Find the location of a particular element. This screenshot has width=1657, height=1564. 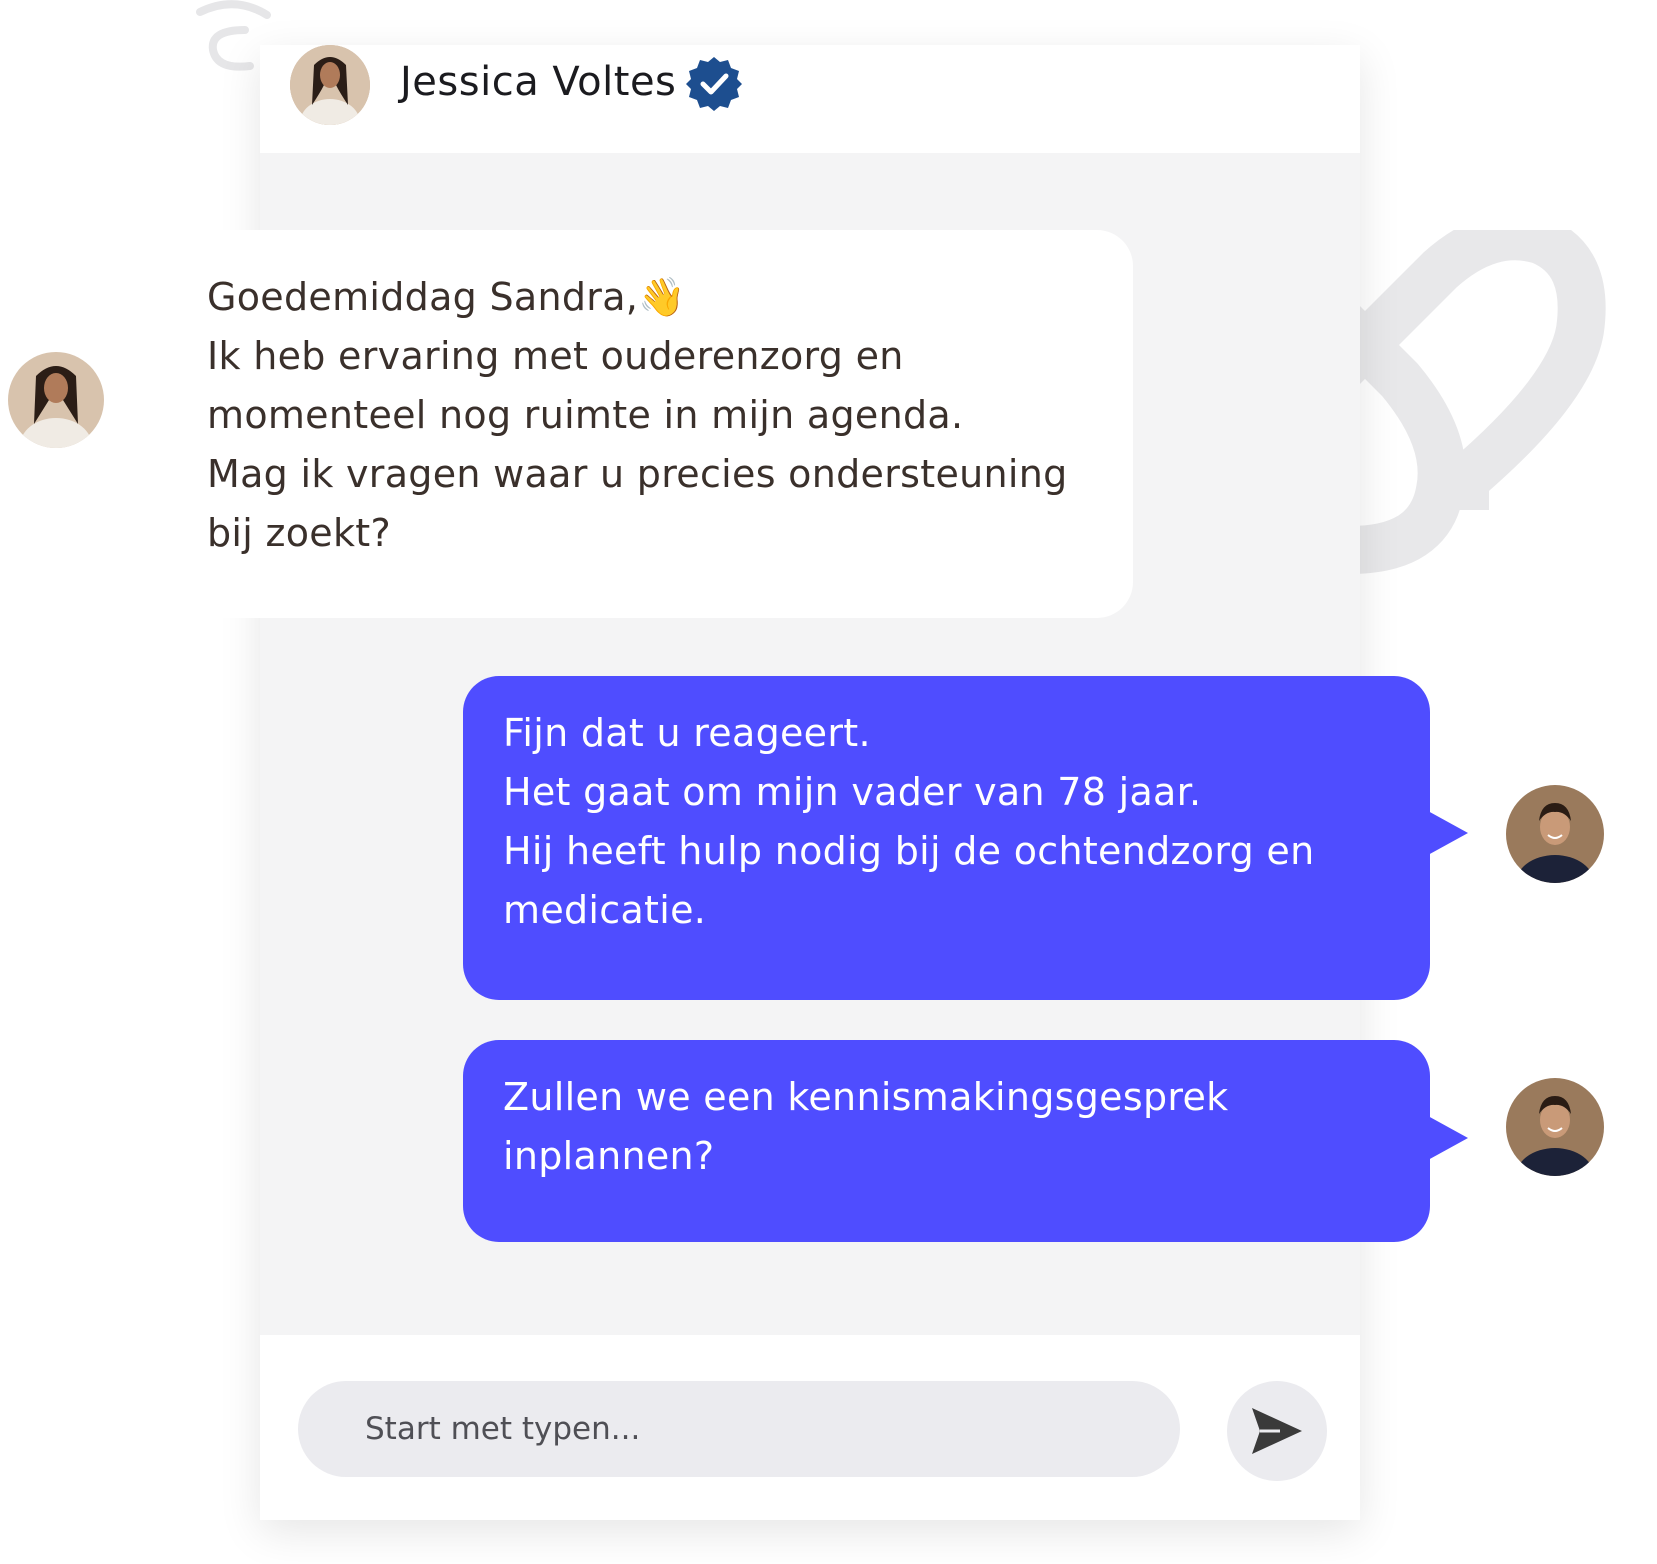

chat-header: Jessica Voltes is located at coordinates (810, 99).